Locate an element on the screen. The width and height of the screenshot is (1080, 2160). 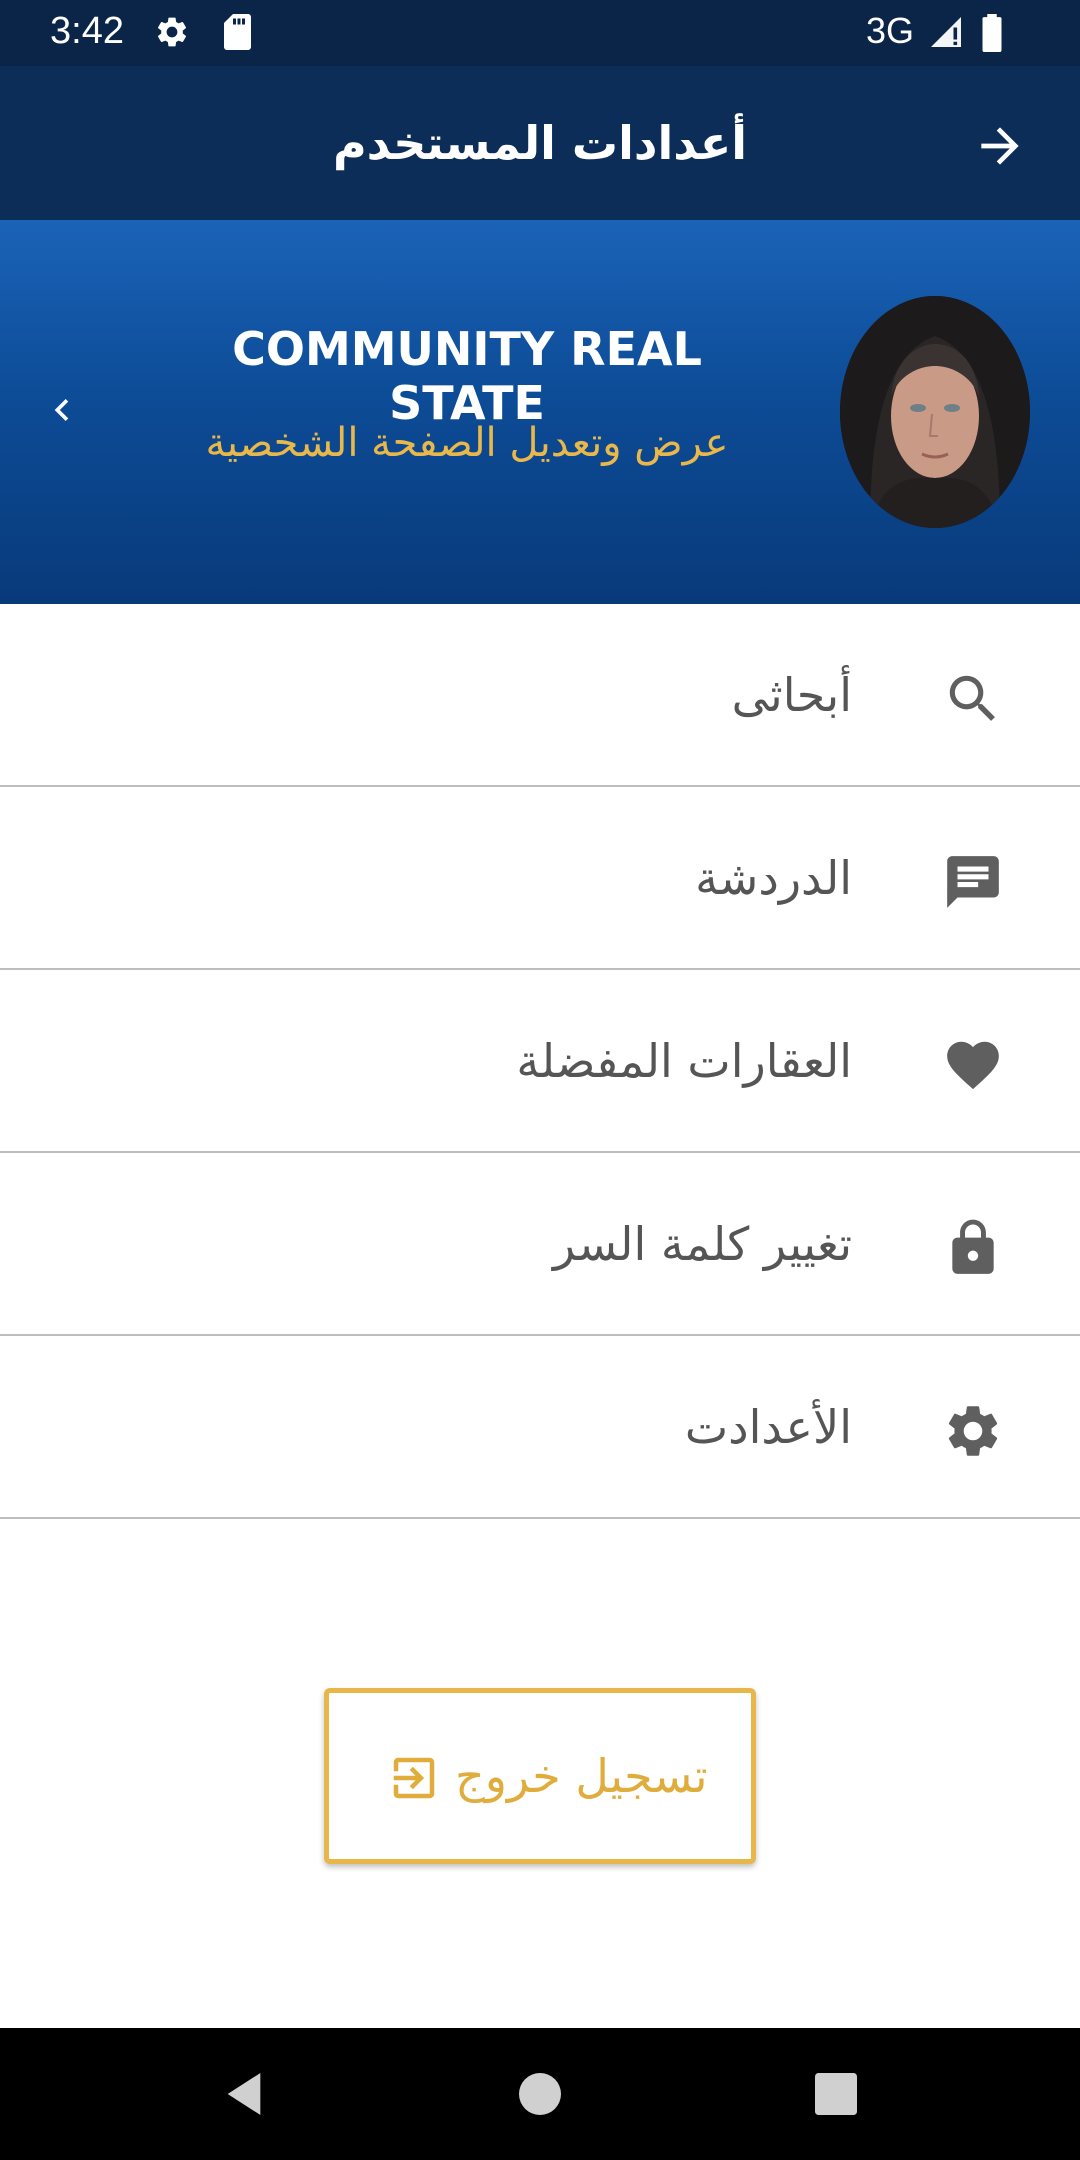
menu-item-chat: الدردشة is located at coordinates (540, 878).